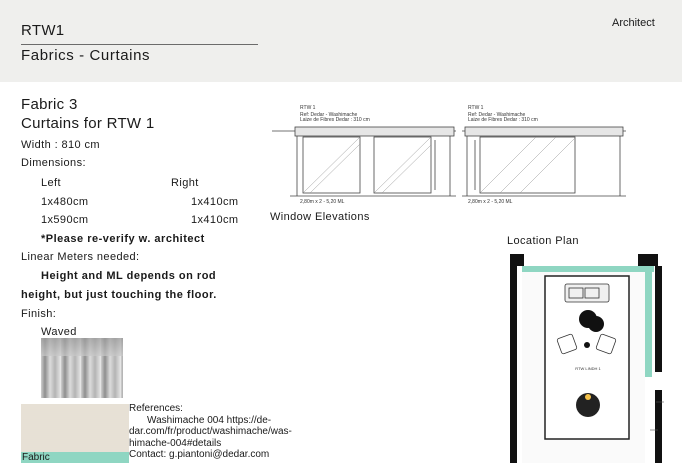 This screenshot has height=463, width=682. What do you see at coordinates (175, 443) in the screenshot?
I see `reference-line-3: himache-004#details` at bounding box center [175, 443].